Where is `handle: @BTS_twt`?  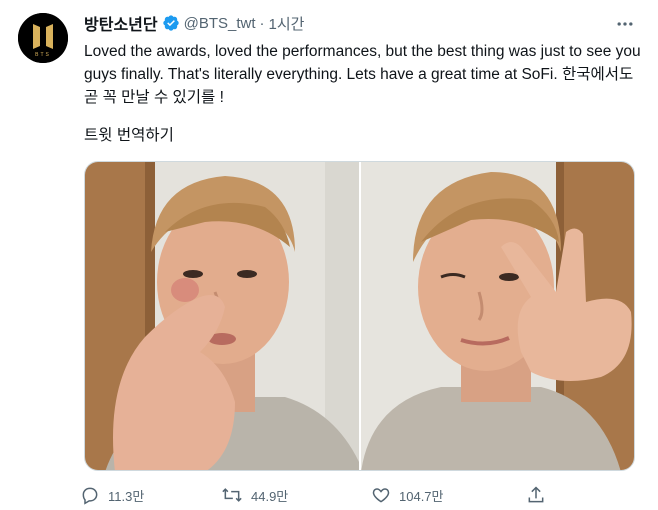 handle: @BTS_twt is located at coordinates (220, 23).